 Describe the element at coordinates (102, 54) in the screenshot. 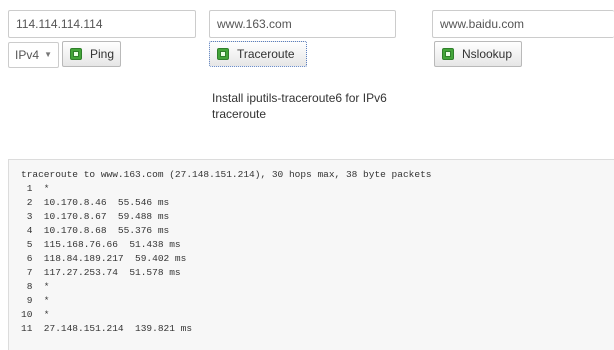

I see `ping-button-label: Ping` at that location.